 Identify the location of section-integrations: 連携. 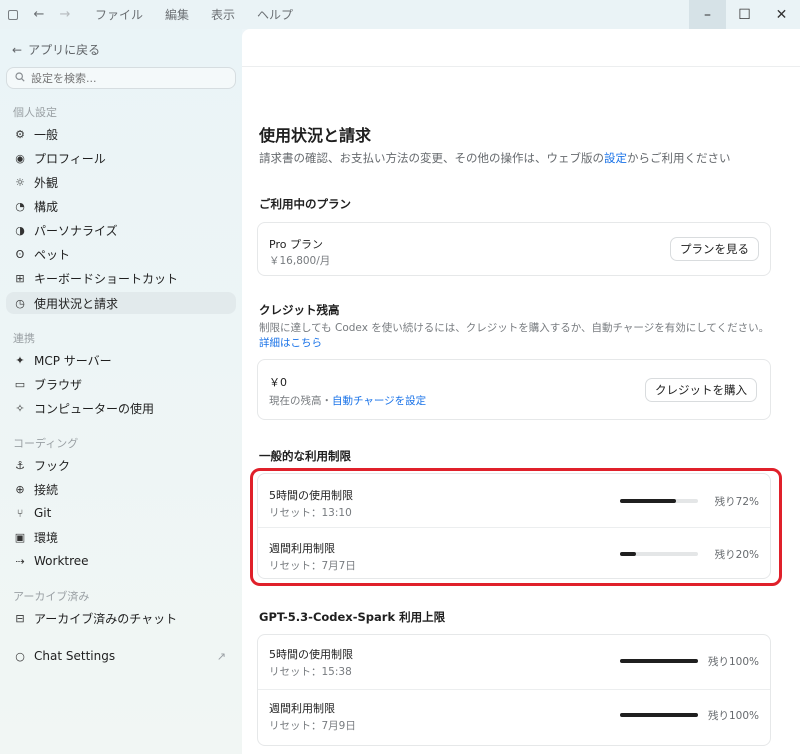
(24, 338).